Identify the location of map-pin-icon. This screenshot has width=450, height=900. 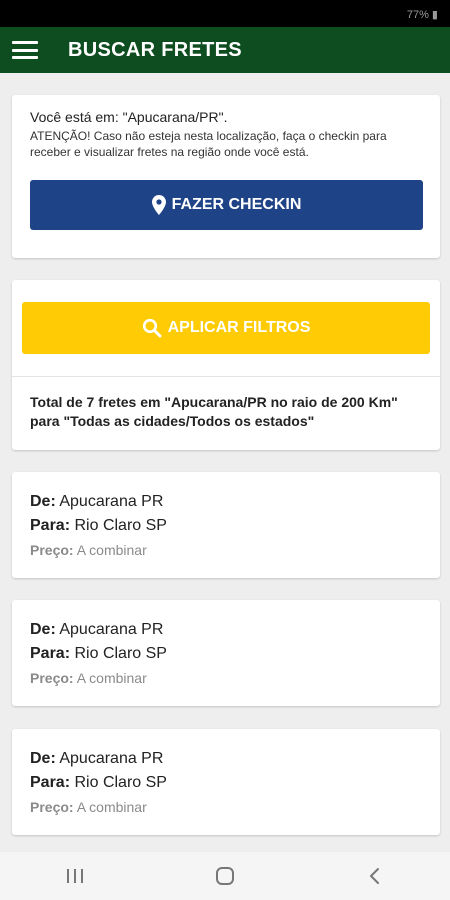
(158, 205).